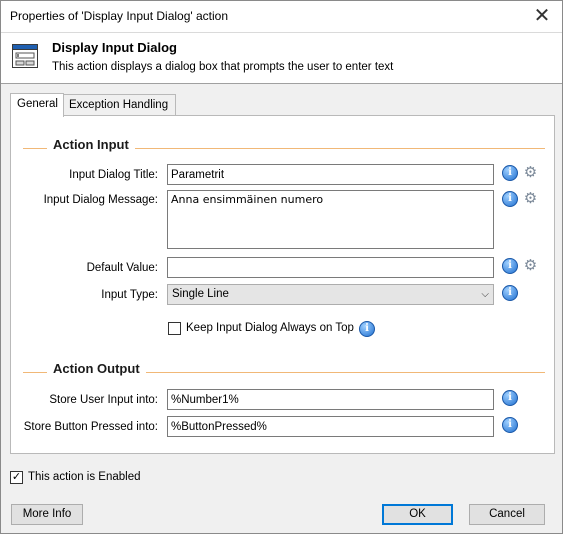 The height and width of the screenshot is (534, 563). I want to click on more-info-button: More Info, so click(47, 514).